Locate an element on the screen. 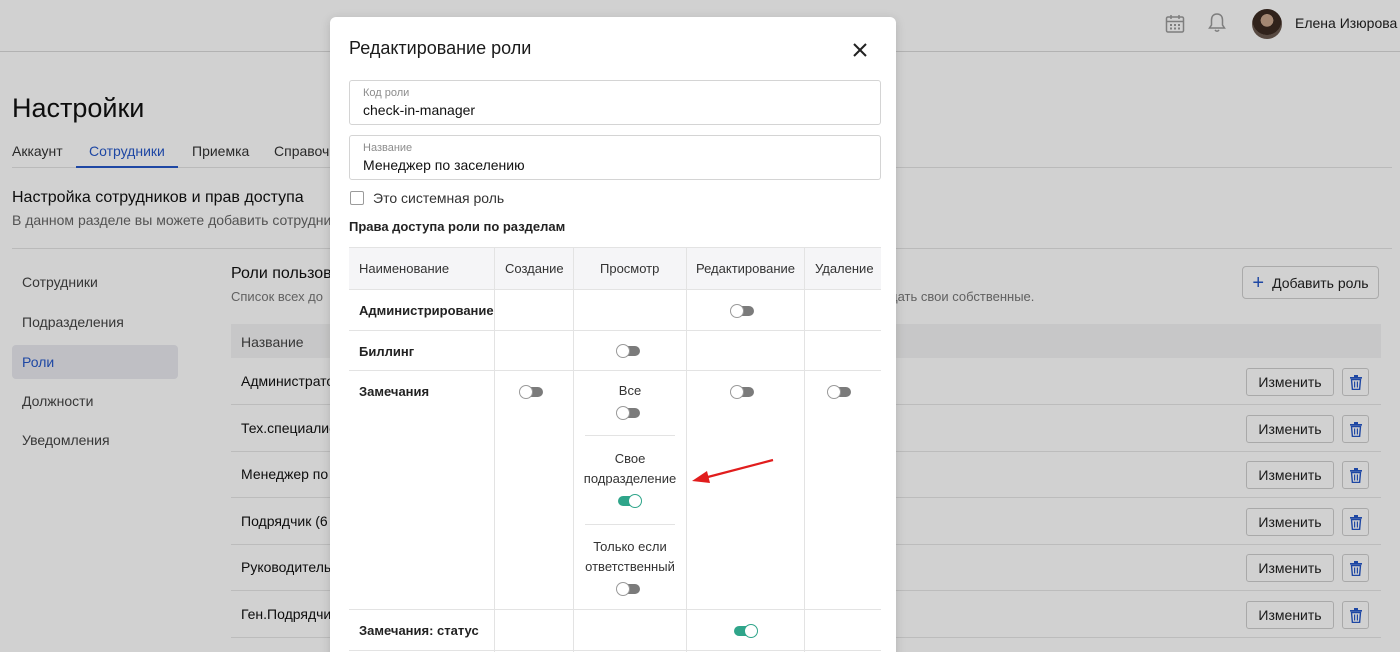  toggle-admin-edit is located at coordinates (742, 311).